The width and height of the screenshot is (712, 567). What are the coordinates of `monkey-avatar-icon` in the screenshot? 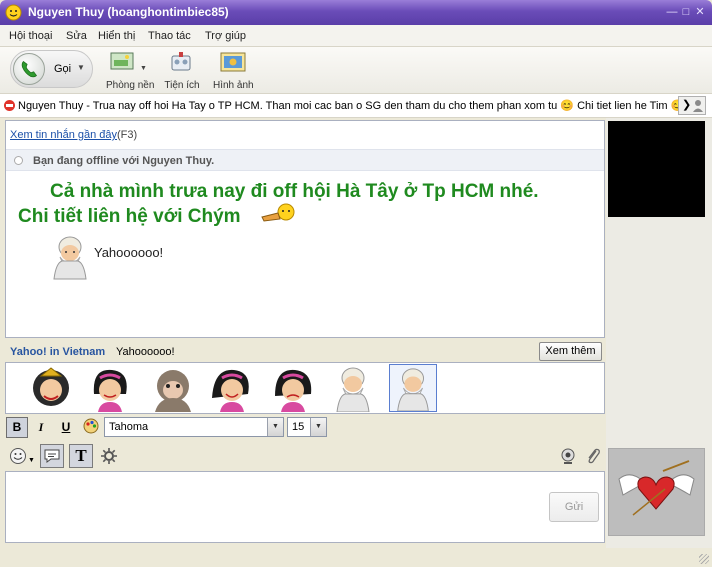 It's located at (173, 388).